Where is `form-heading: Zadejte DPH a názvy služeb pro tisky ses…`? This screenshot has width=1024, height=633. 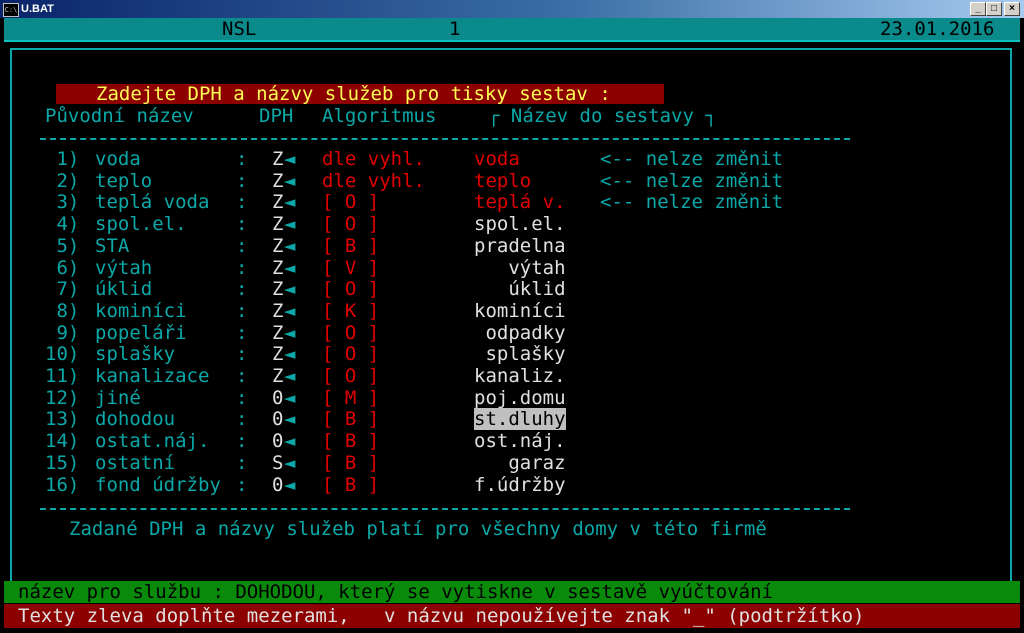
form-heading: Zadejte DPH a názvy služeb pro tisky ses… is located at coordinates (353, 94).